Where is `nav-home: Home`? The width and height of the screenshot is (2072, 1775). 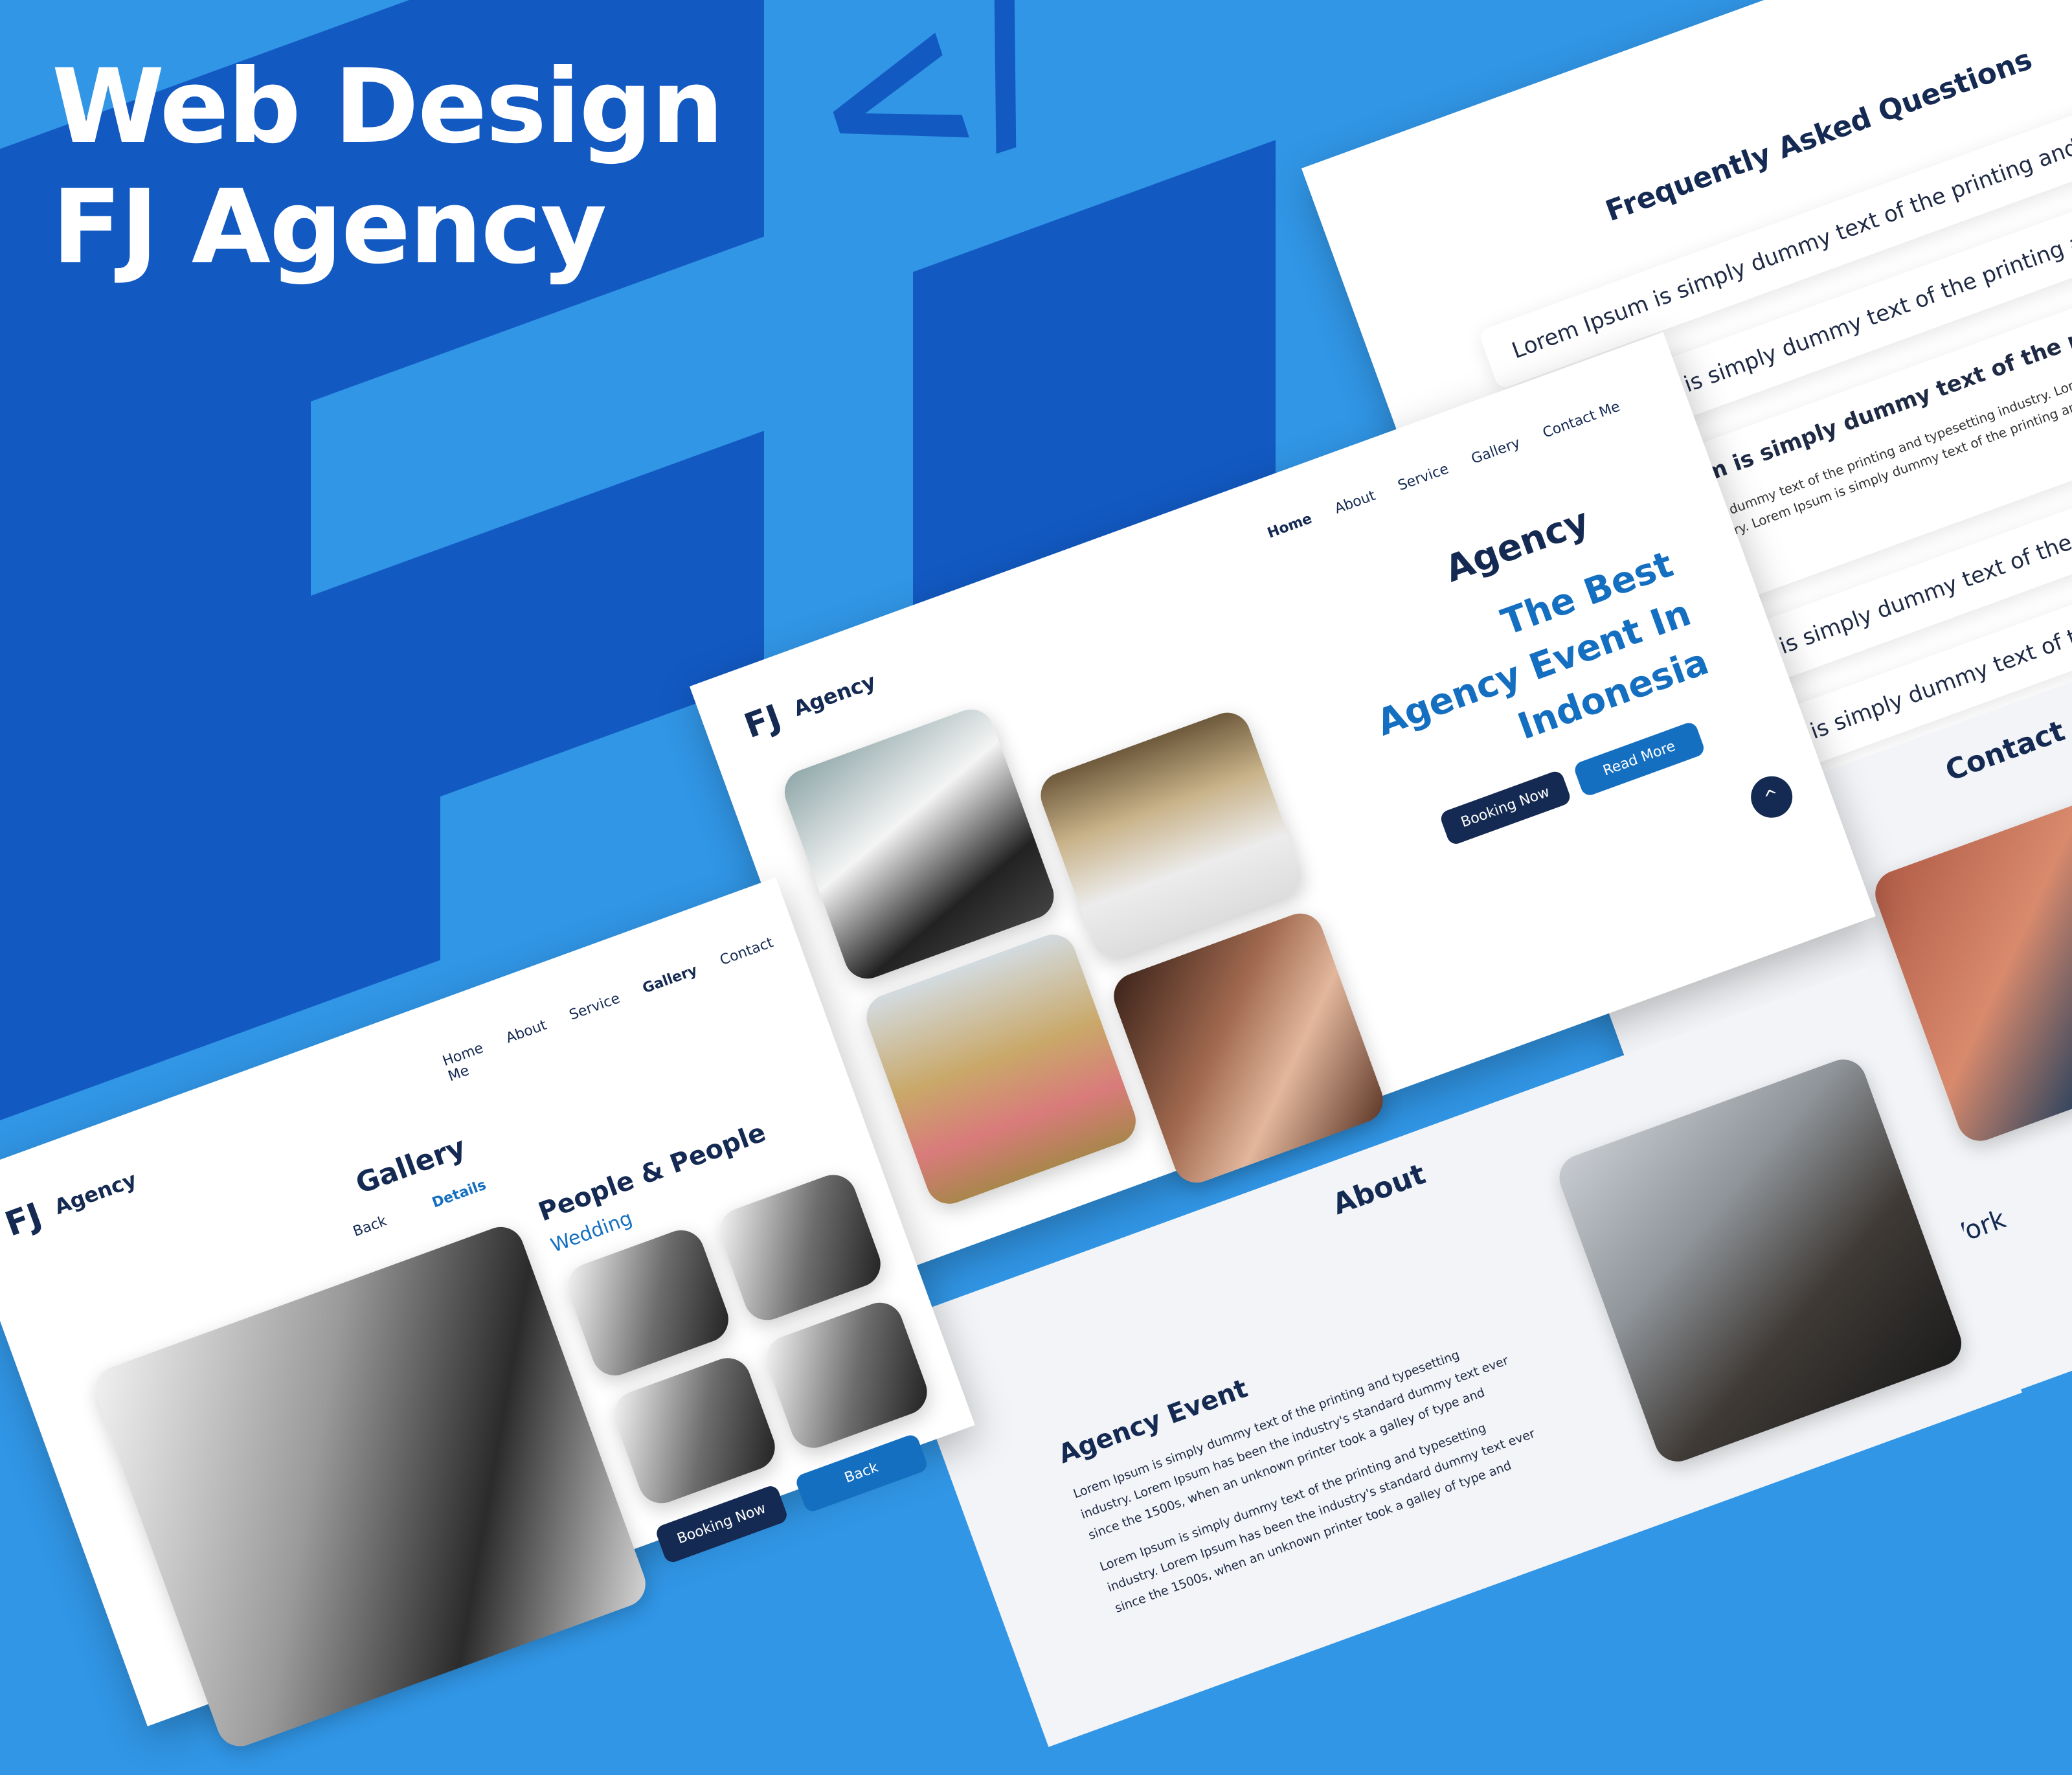
nav-home: Home is located at coordinates (1289, 526).